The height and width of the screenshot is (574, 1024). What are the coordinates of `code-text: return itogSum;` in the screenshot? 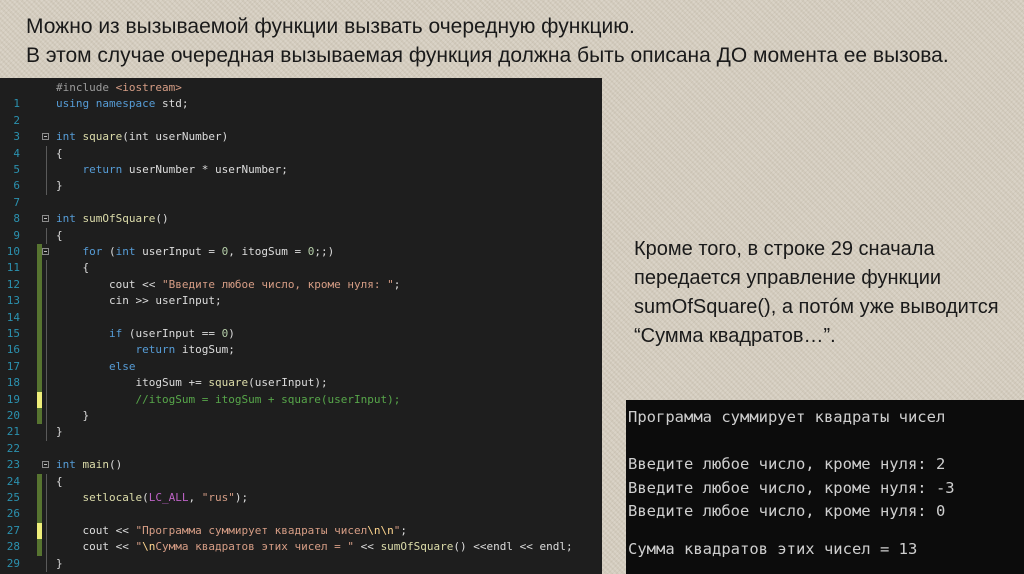 It's located at (185, 350).